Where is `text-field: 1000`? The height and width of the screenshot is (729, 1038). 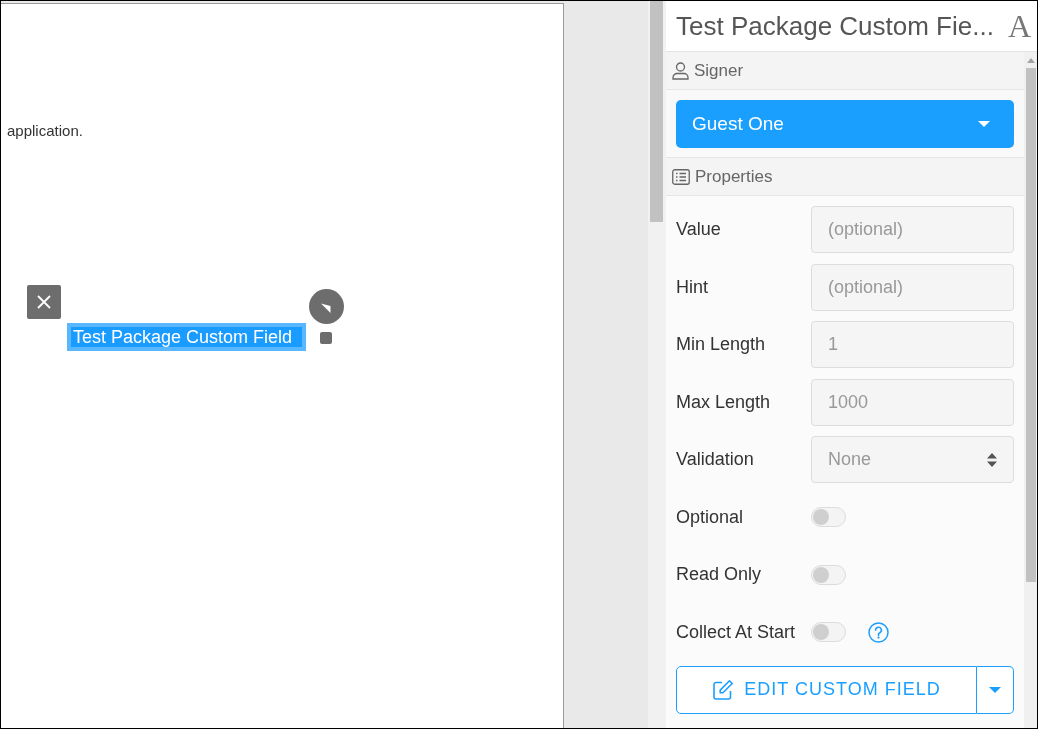
text-field: 1000 is located at coordinates (912, 402).